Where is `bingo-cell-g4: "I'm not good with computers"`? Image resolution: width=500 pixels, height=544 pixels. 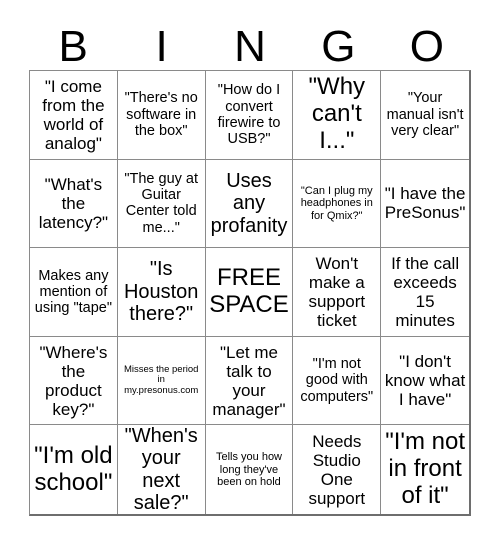 bingo-cell-g4: "I'm not good with computers" is located at coordinates (337, 381).